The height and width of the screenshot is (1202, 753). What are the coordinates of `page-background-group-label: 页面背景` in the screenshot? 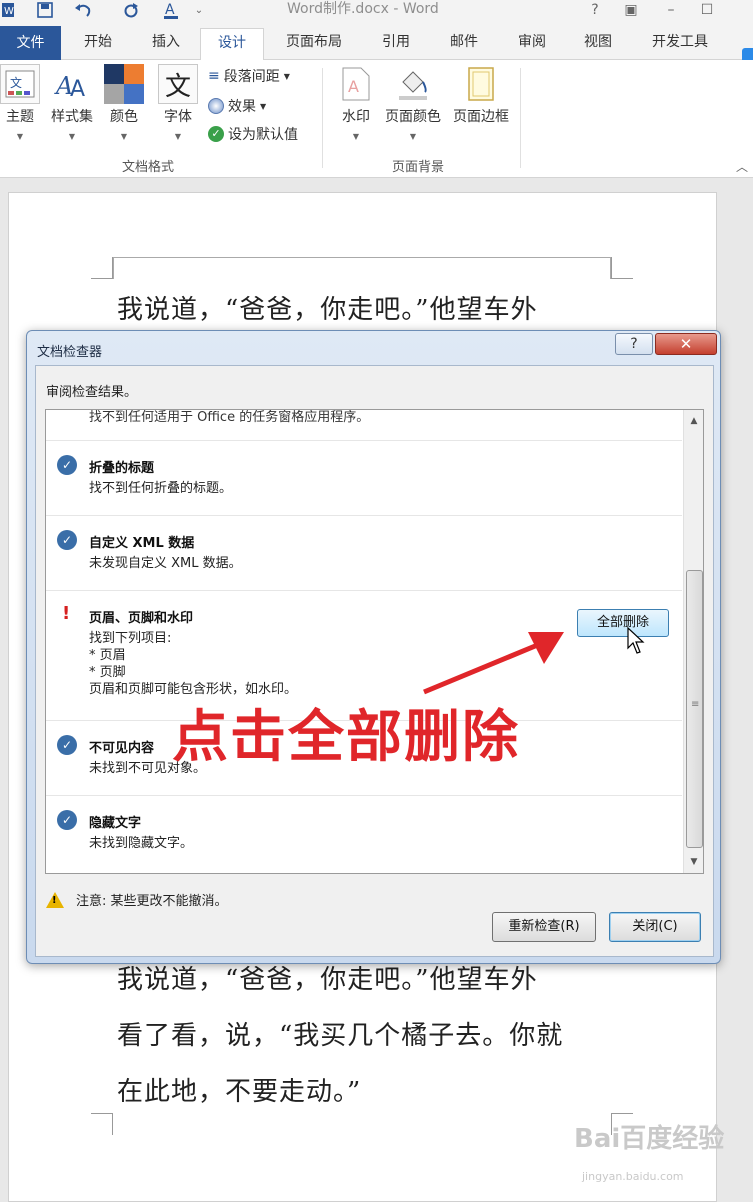 It's located at (418, 167).